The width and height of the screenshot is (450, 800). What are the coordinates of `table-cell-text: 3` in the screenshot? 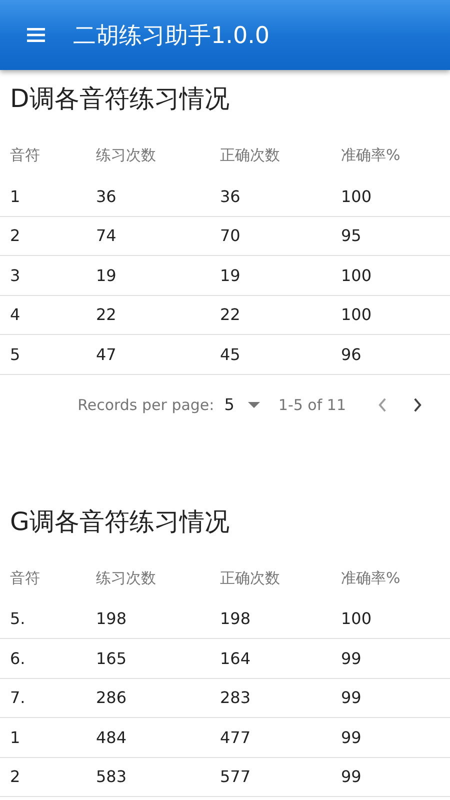 It's located at (16, 275).